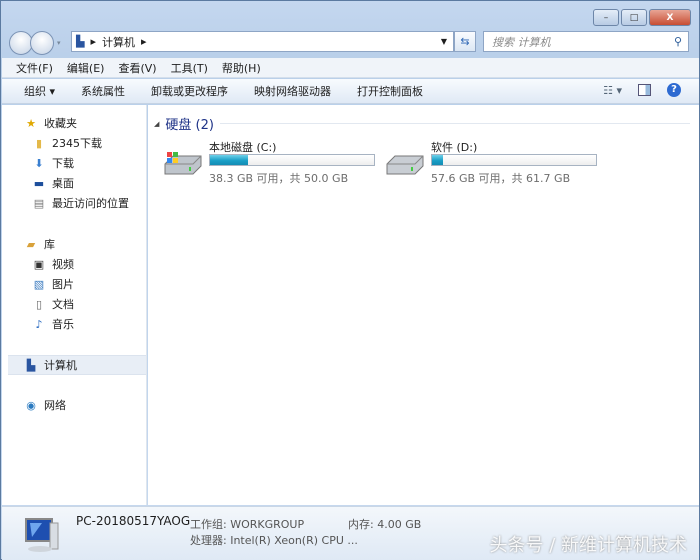 The height and width of the screenshot is (560, 700). Describe the element at coordinates (262, 41) in the screenshot. I see `address-bar: ▙ ▸ 计算机 ▸ ▼` at that location.